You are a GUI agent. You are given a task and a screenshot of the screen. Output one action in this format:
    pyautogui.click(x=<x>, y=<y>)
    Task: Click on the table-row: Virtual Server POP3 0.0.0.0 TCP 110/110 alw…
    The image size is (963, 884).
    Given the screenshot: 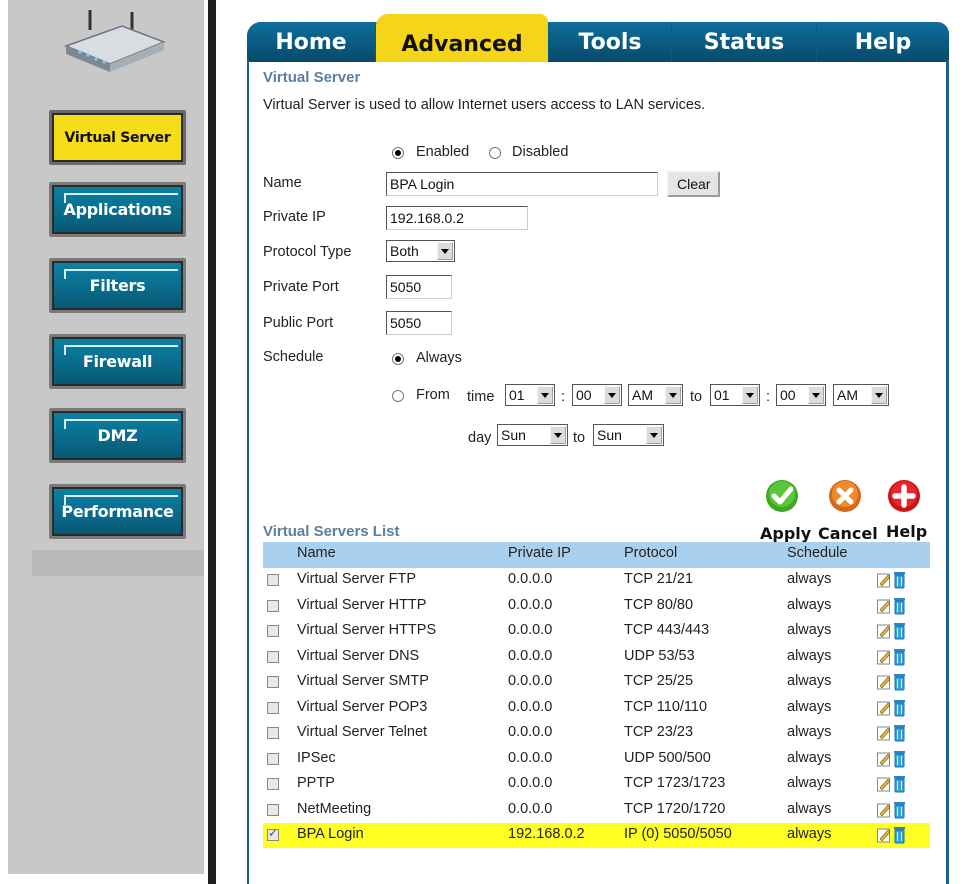 What is the action you would take?
    pyautogui.click(x=596, y=708)
    